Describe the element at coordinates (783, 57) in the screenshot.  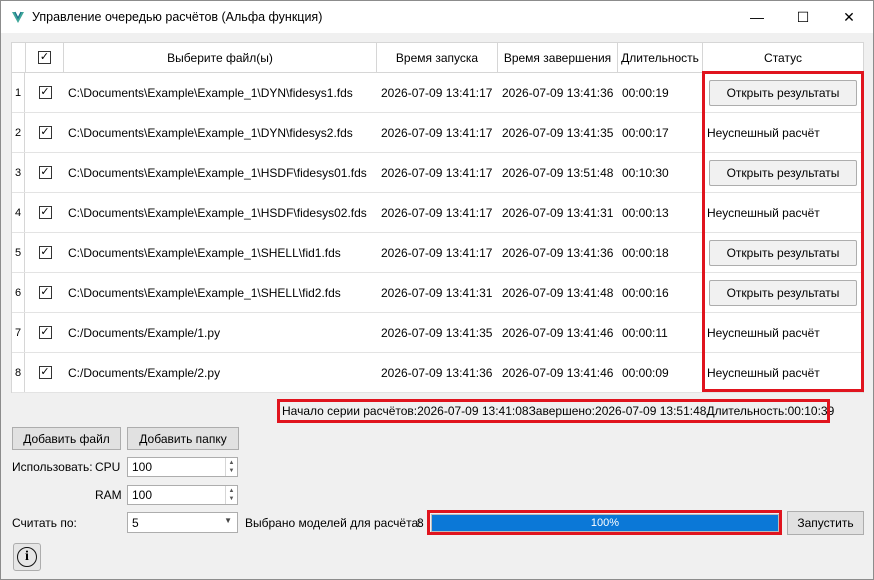
I see `header-status: Статус` at that location.